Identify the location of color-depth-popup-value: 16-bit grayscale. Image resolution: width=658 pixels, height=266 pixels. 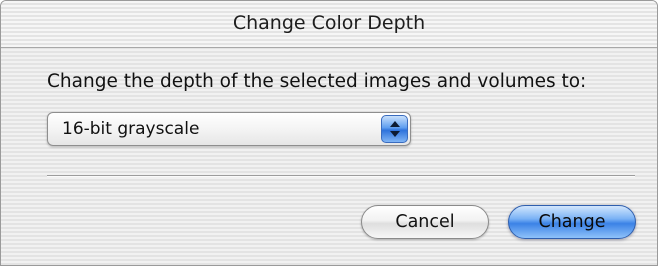
(131, 129).